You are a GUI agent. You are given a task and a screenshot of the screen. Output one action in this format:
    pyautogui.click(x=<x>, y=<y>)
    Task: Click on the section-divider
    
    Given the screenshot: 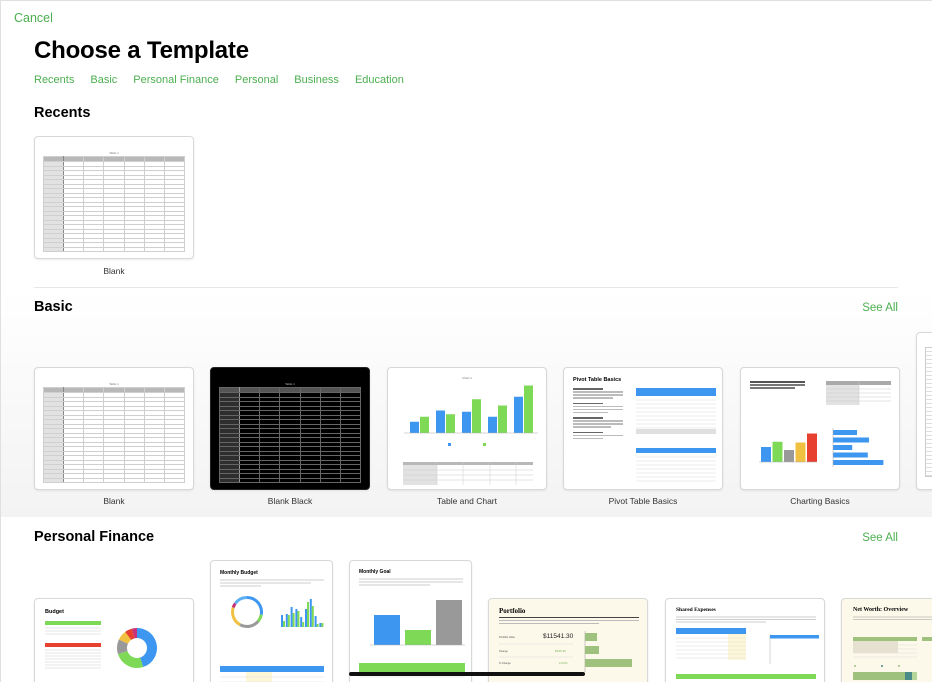 What is the action you would take?
    pyautogui.click(x=466, y=287)
    